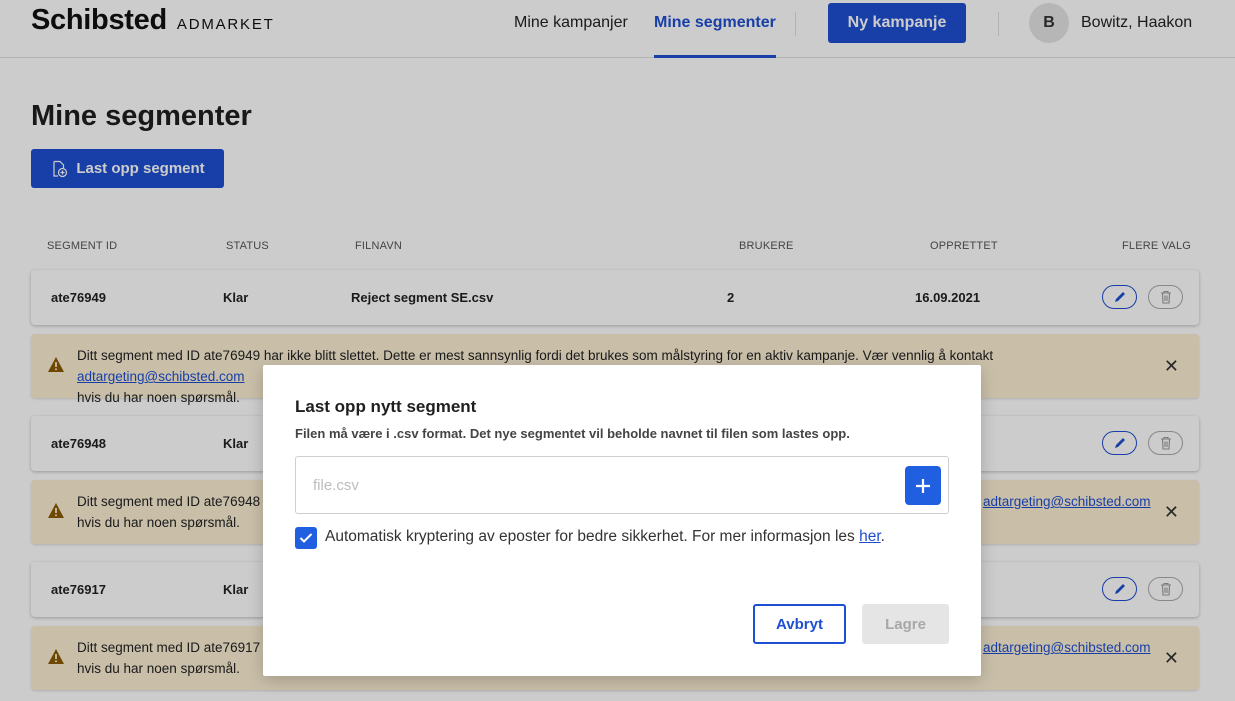 The image size is (1235, 701). What do you see at coordinates (386, 406) in the screenshot?
I see `dialog-title: Last opp nytt segment` at bounding box center [386, 406].